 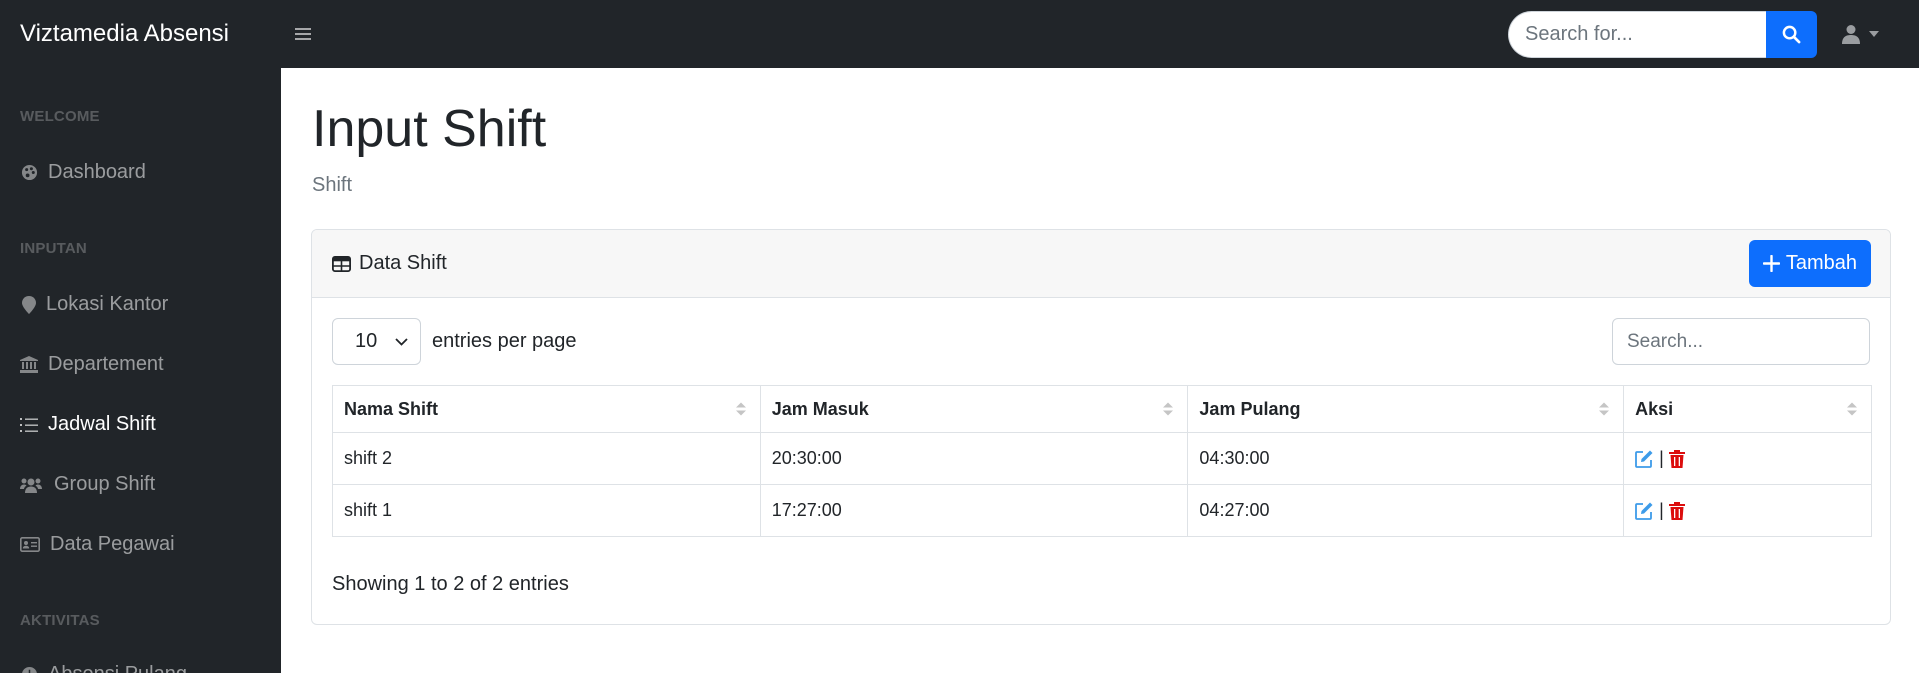 I want to click on cell-jam-pulang: 04:30:00, so click(x=1406, y=458).